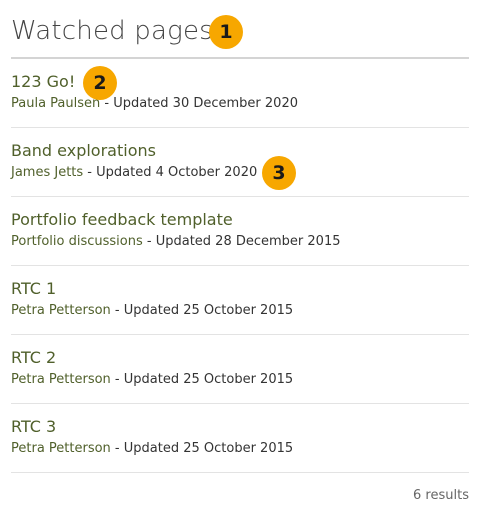 The height and width of the screenshot is (514, 496). Describe the element at coordinates (122, 219) in the screenshot. I see `page-title-link: Portfolio feedback template` at that location.